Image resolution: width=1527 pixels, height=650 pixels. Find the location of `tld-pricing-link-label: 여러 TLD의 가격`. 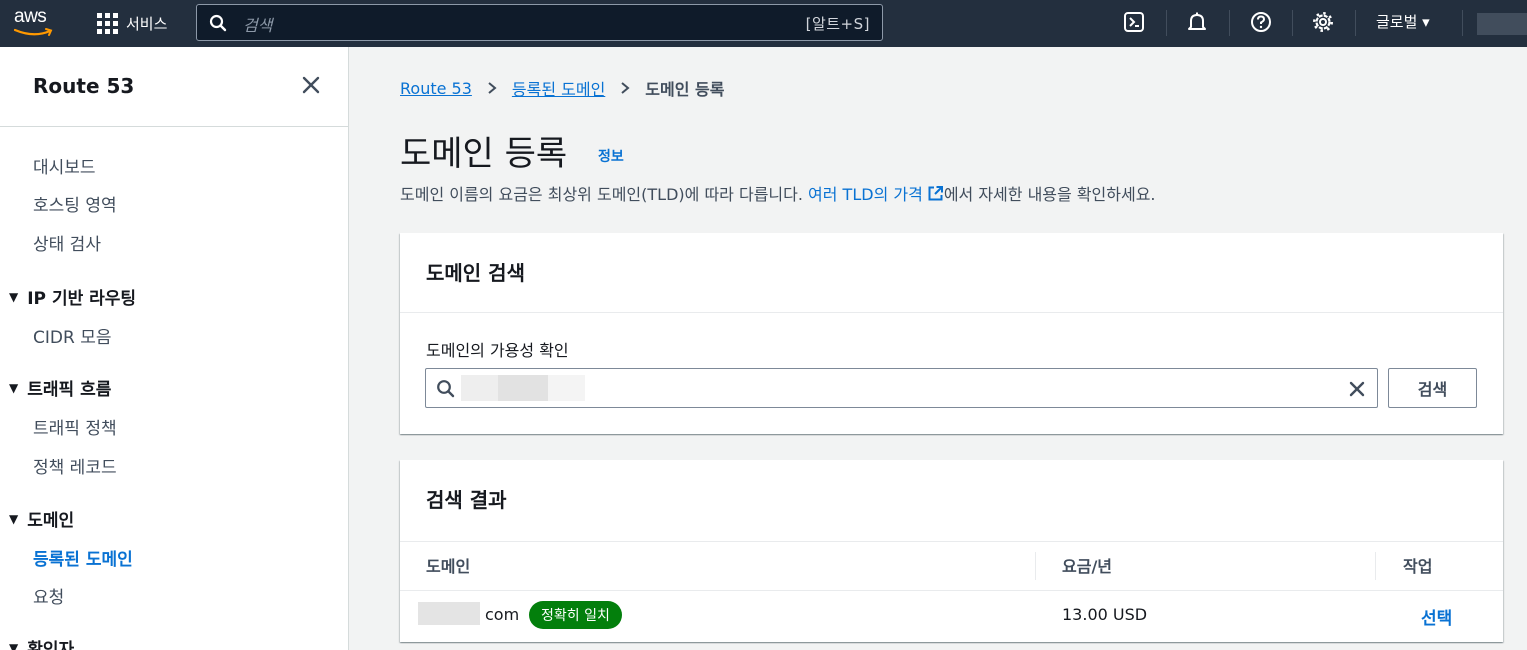

tld-pricing-link-label: 여러 TLD의 가격 is located at coordinates (865, 194).